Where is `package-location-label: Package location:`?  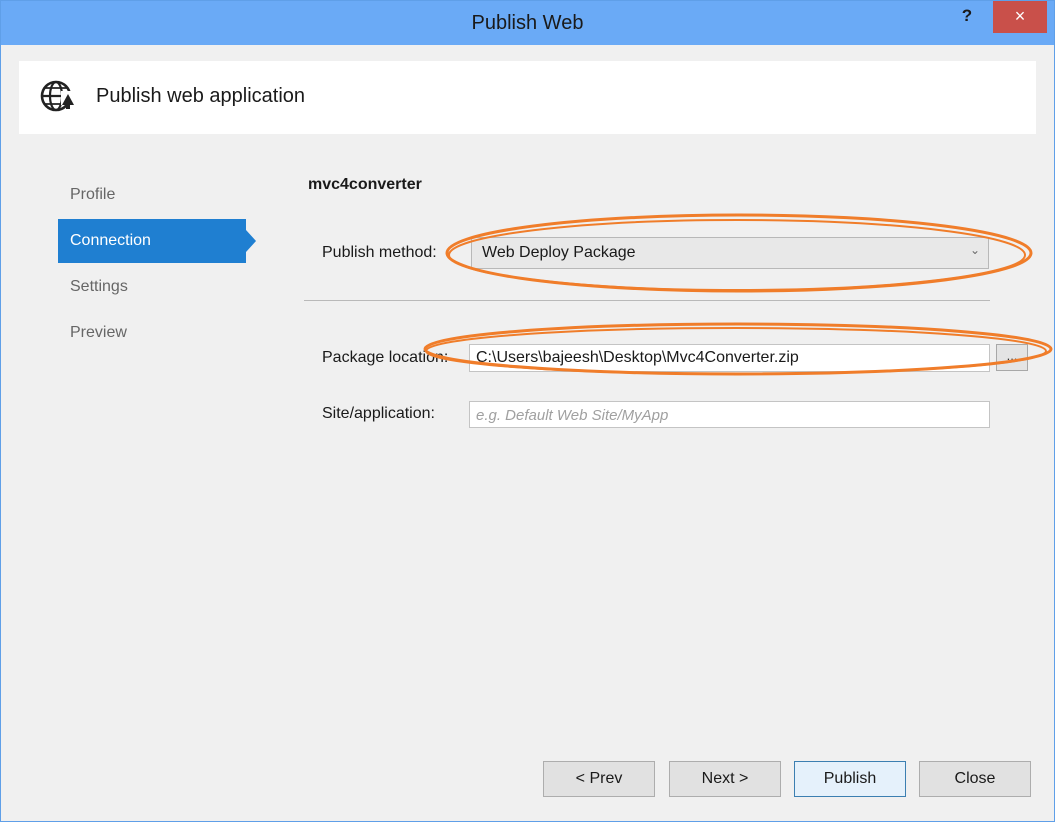
package-location-label: Package location: is located at coordinates (385, 357).